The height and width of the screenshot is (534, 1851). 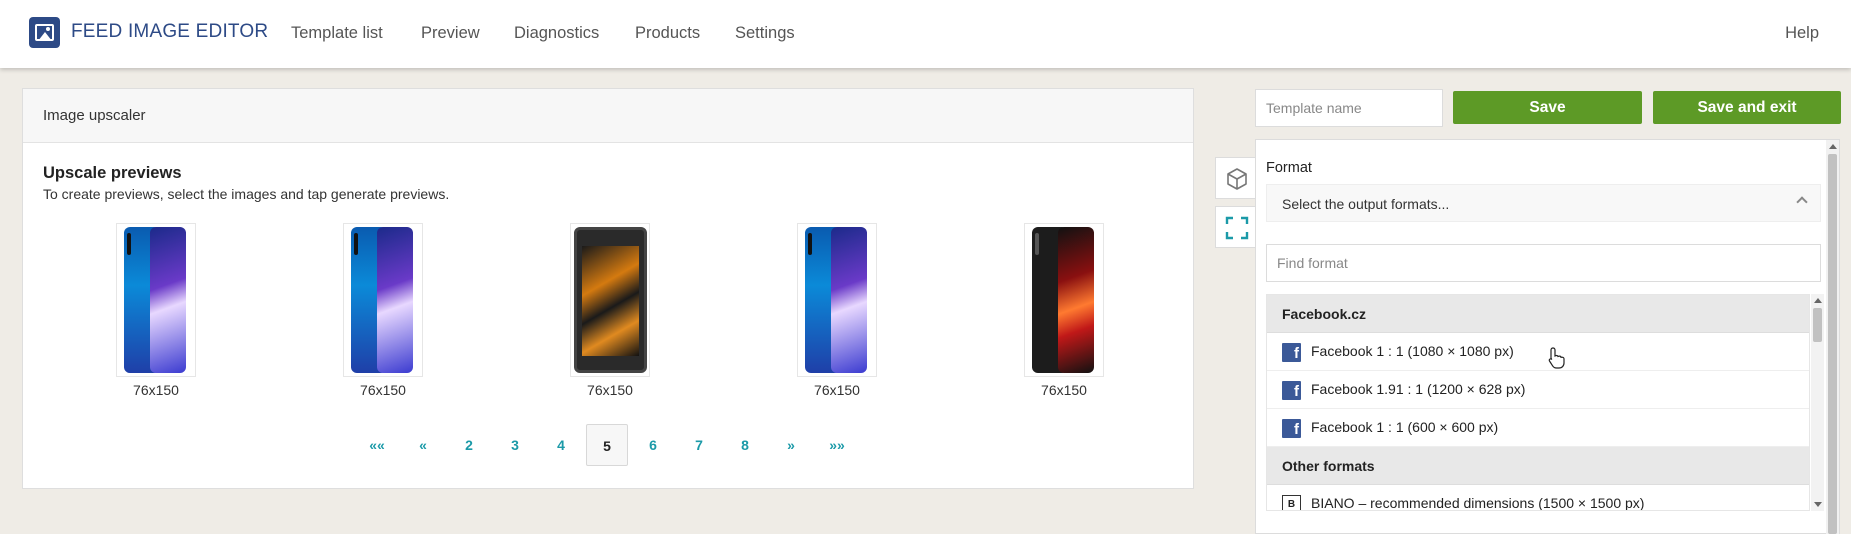 I want to click on format-option-label: Facebook 1.91 : 1 (1200 × 628 px), so click(x=1418, y=389).